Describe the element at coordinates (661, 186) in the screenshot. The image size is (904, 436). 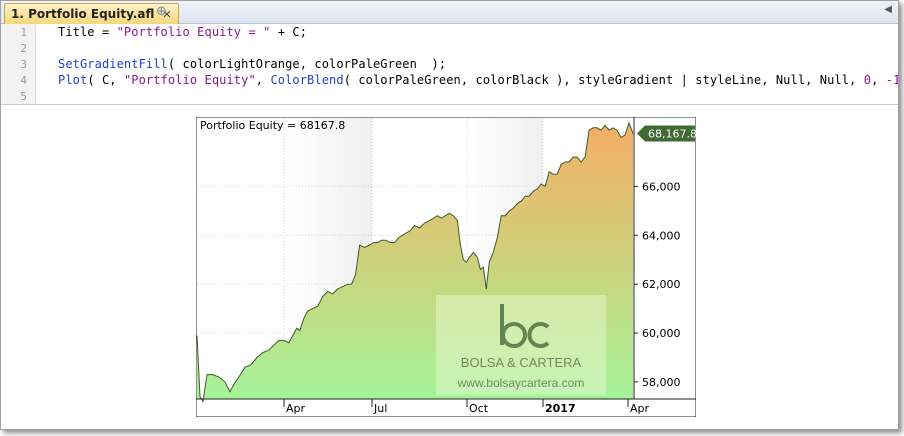
I see `y-tick-label: 66,000` at that location.